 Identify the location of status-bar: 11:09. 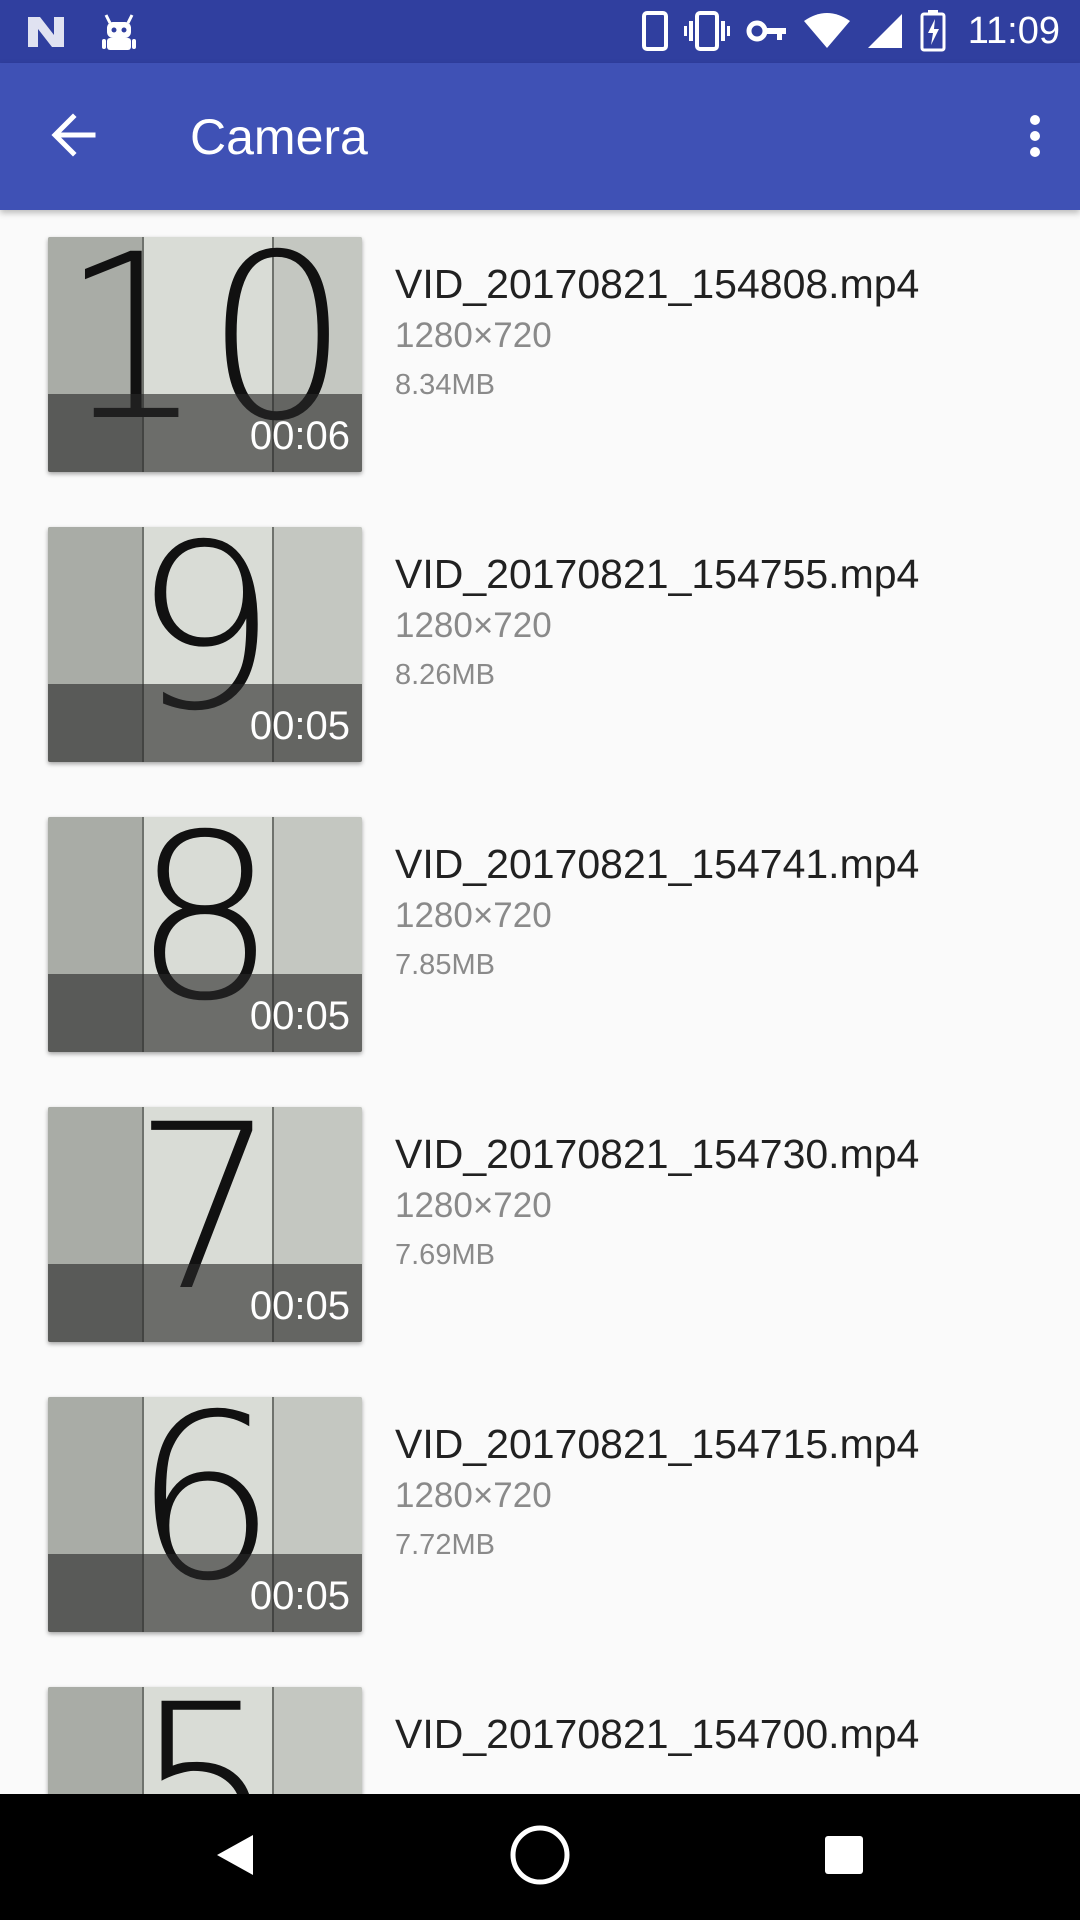
(540, 31).